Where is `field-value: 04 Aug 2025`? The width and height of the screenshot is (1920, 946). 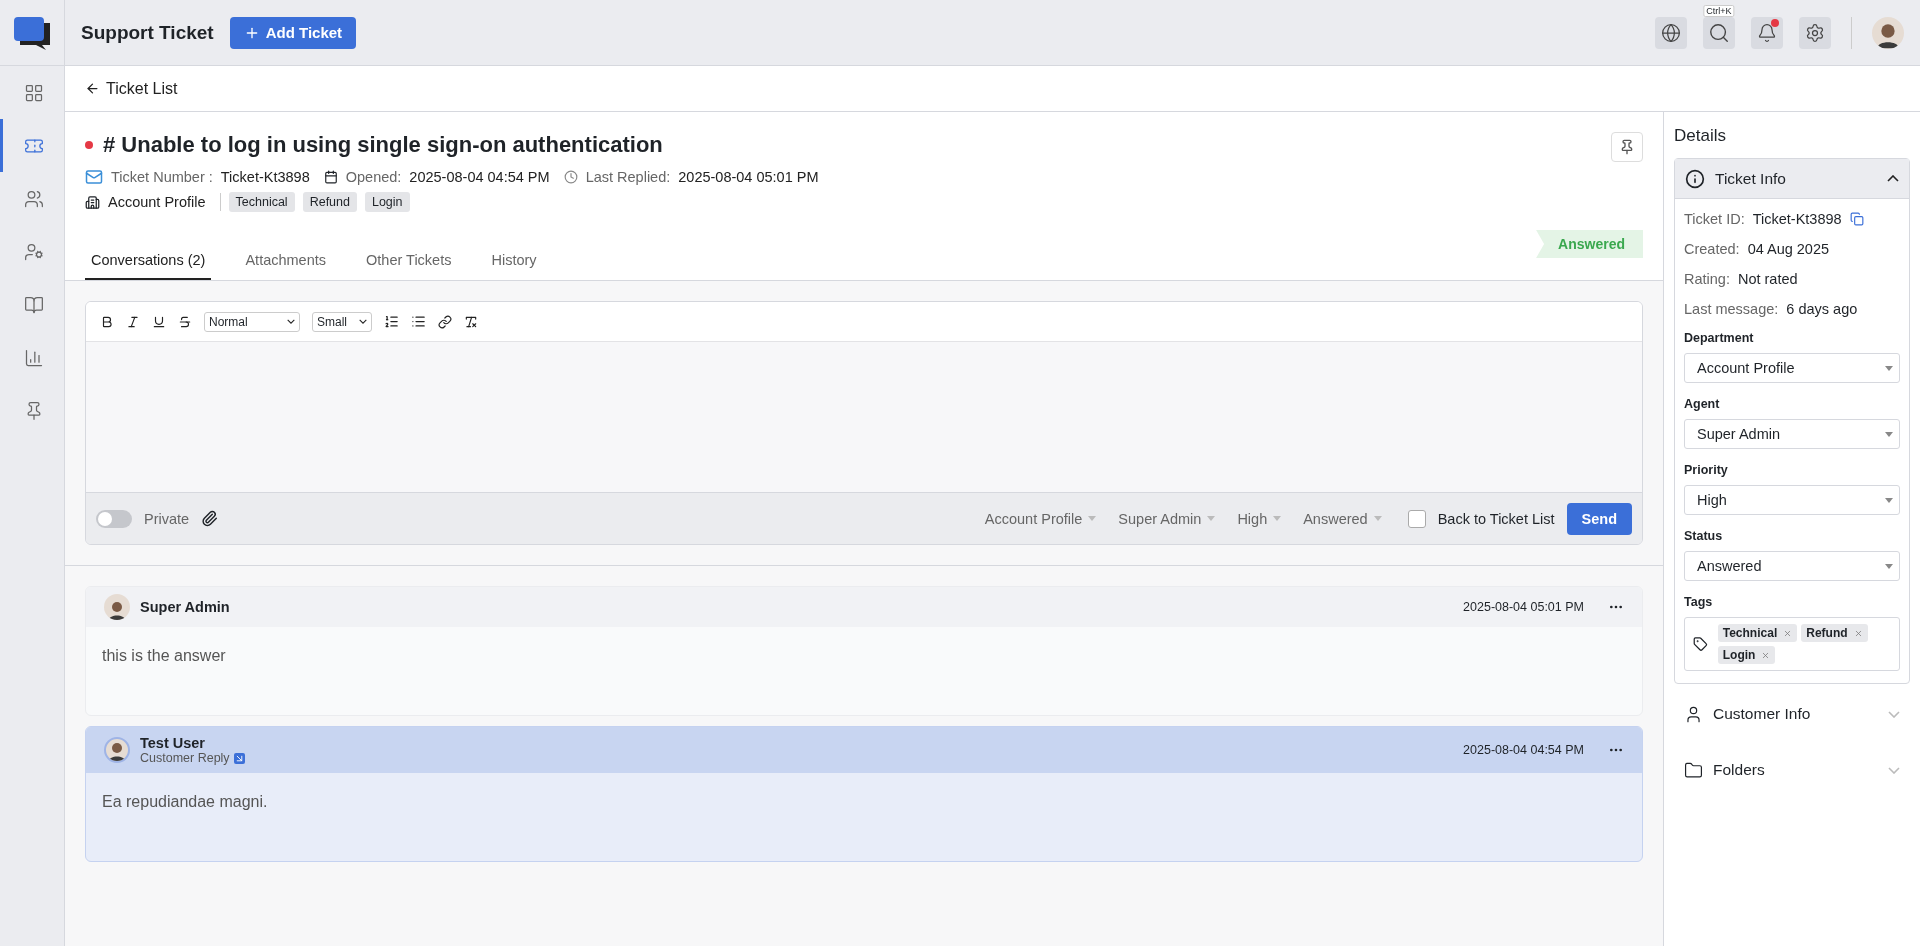
field-value: 04 Aug 2025 is located at coordinates (1788, 249).